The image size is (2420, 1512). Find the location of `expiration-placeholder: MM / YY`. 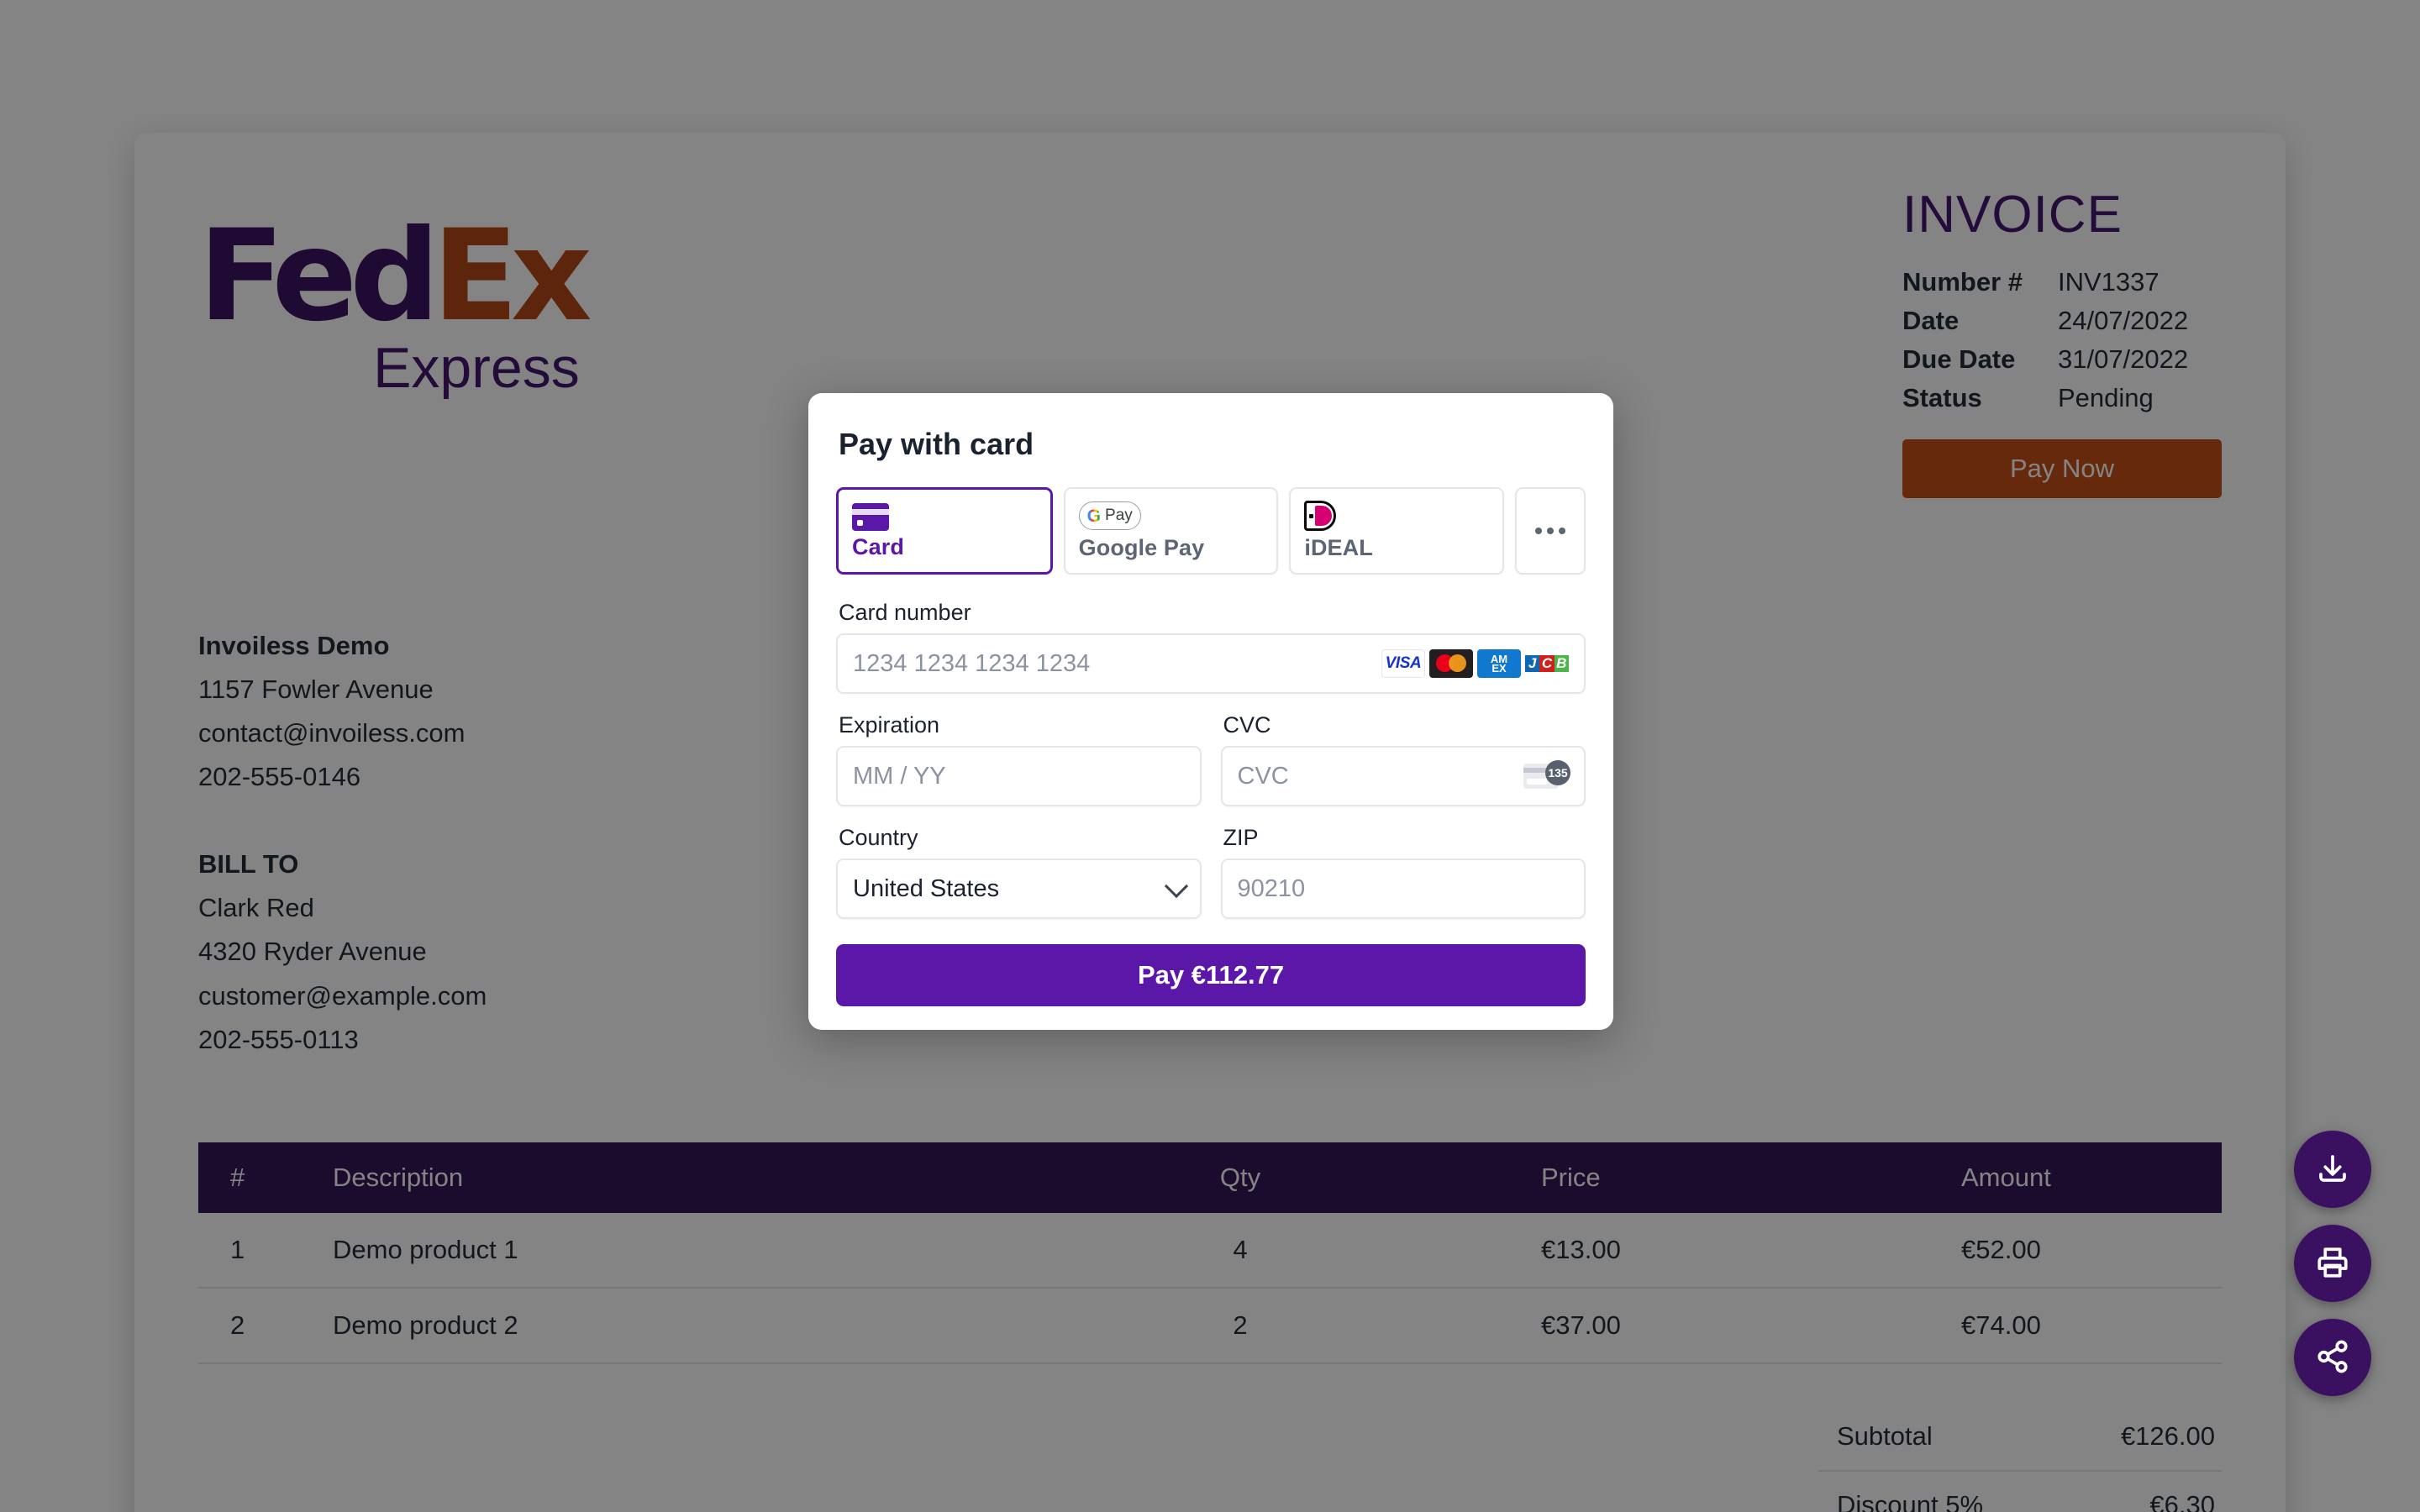

expiration-placeholder: MM / YY is located at coordinates (900, 776).